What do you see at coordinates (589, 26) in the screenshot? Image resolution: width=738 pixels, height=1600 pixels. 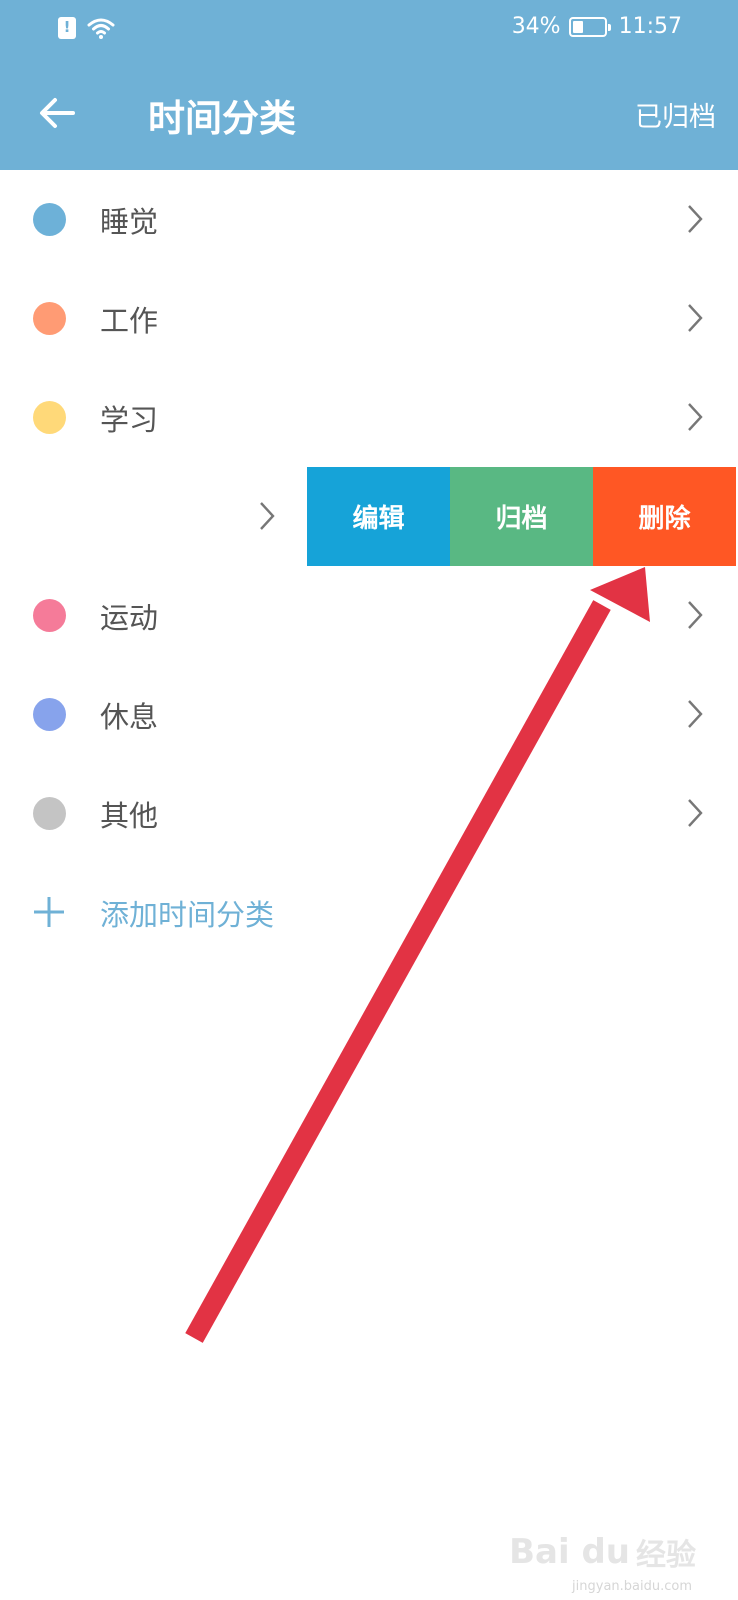 I see `battery-icon` at bounding box center [589, 26].